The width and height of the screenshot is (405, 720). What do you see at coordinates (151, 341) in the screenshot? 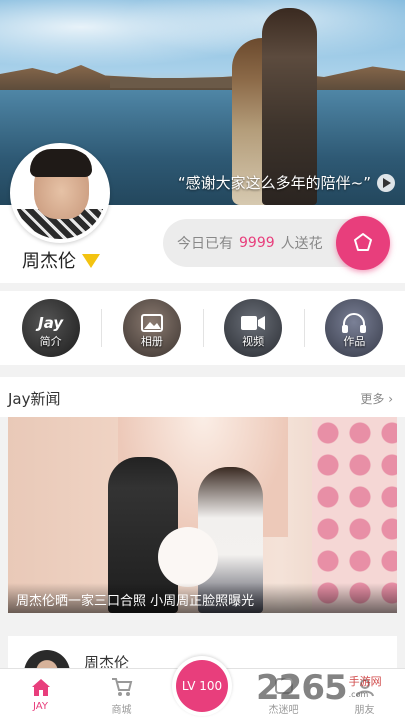
I see `menu-label-album: 相册` at bounding box center [151, 341].